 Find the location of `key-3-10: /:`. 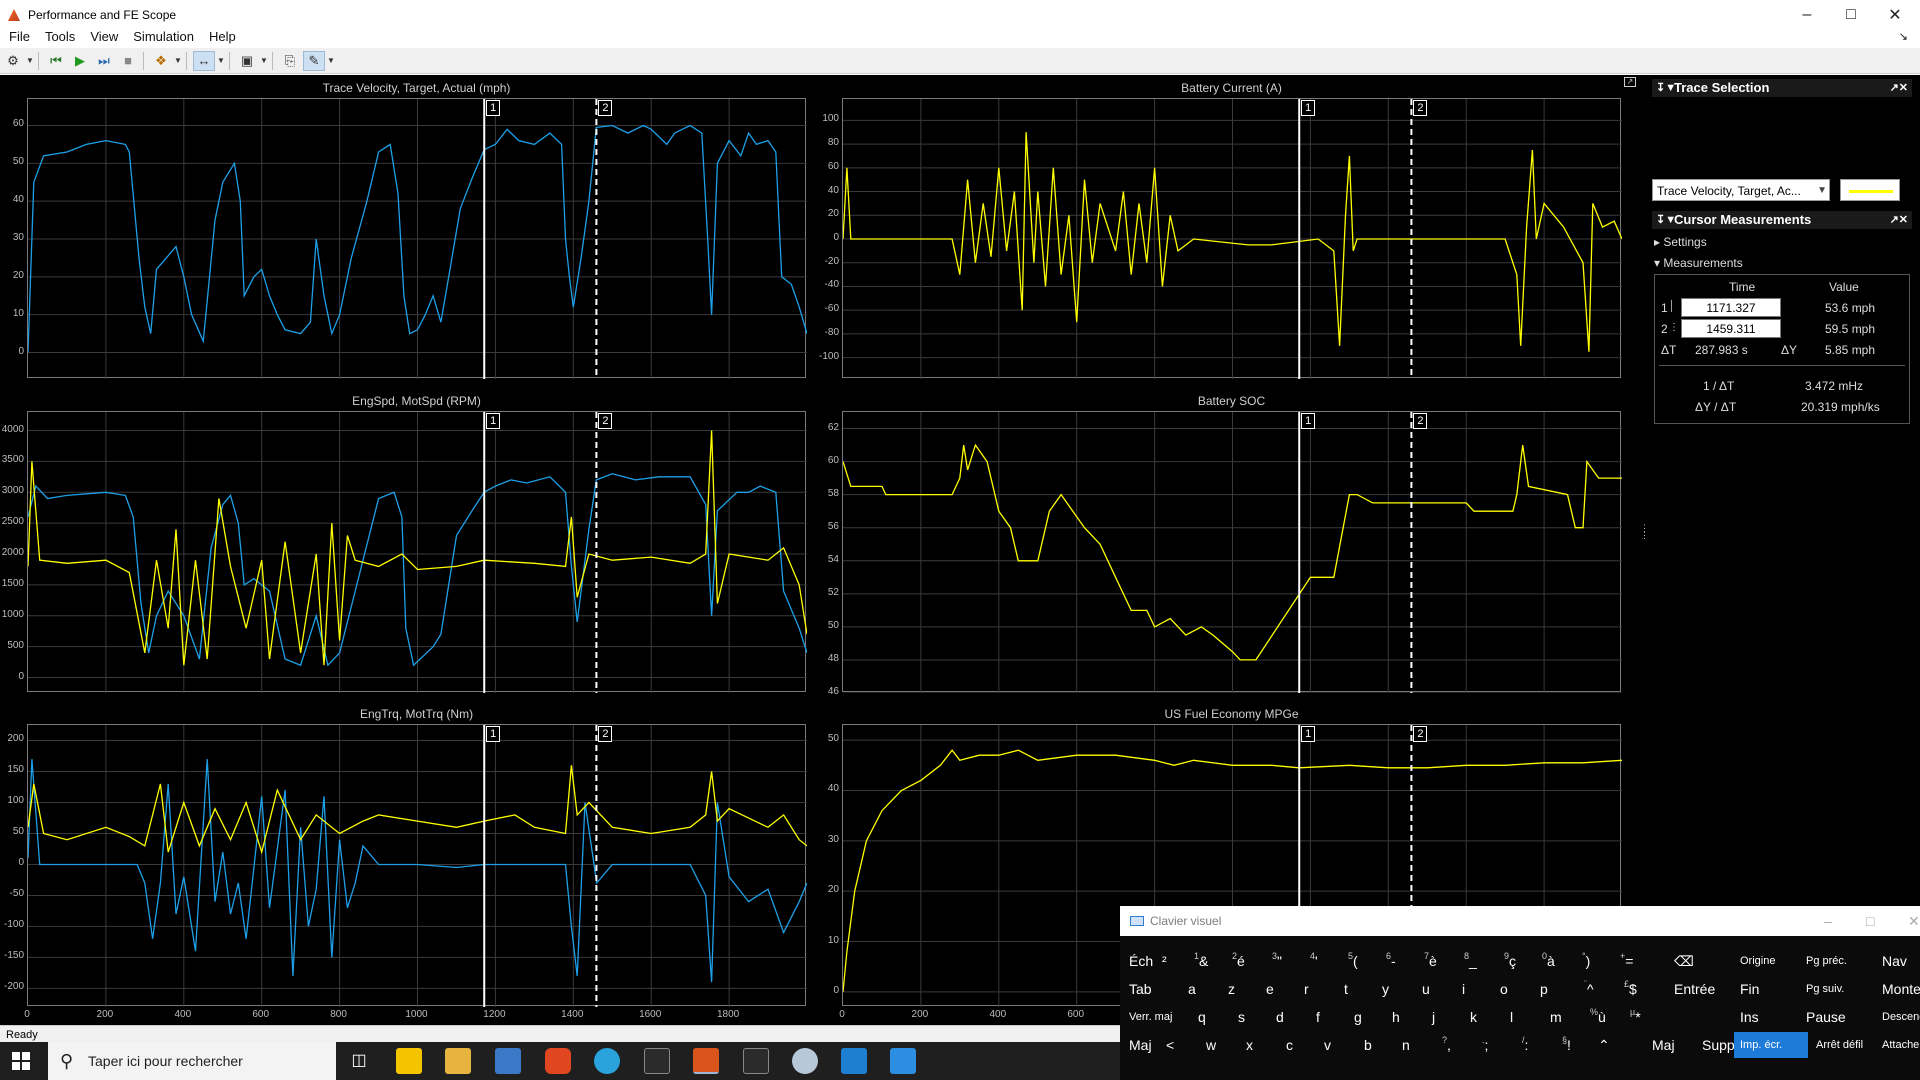

key-3-10: /: is located at coordinates (1535, 1045).